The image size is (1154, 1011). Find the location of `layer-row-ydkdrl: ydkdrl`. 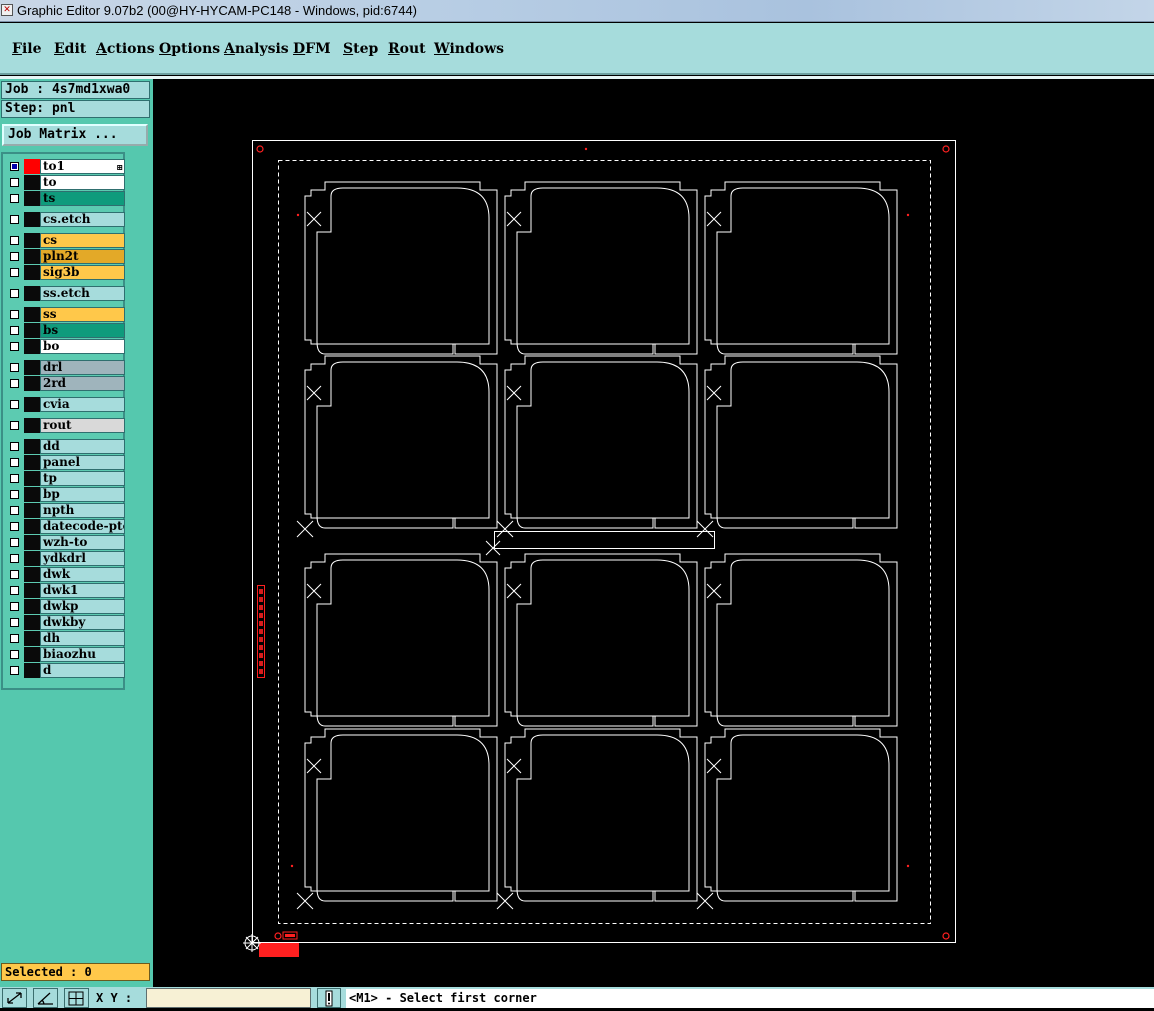

layer-row-ydkdrl: ydkdrl is located at coordinates (66, 558).